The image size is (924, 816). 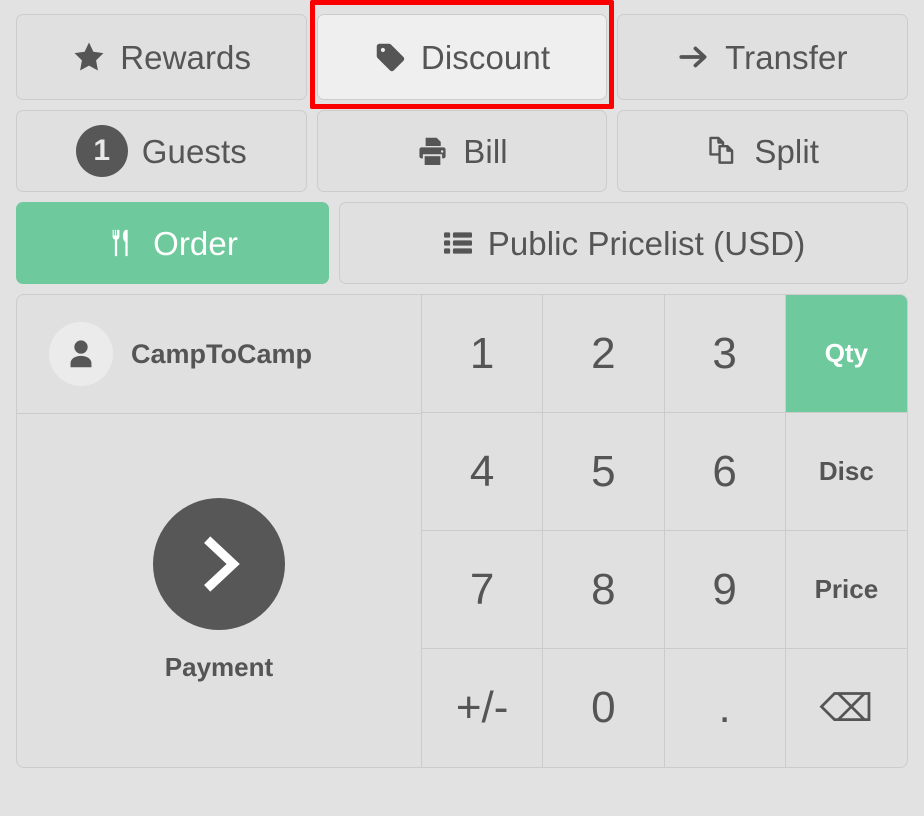 What do you see at coordinates (725, 590) in the screenshot?
I see `numpad-key-9: 9` at bounding box center [725, 590].